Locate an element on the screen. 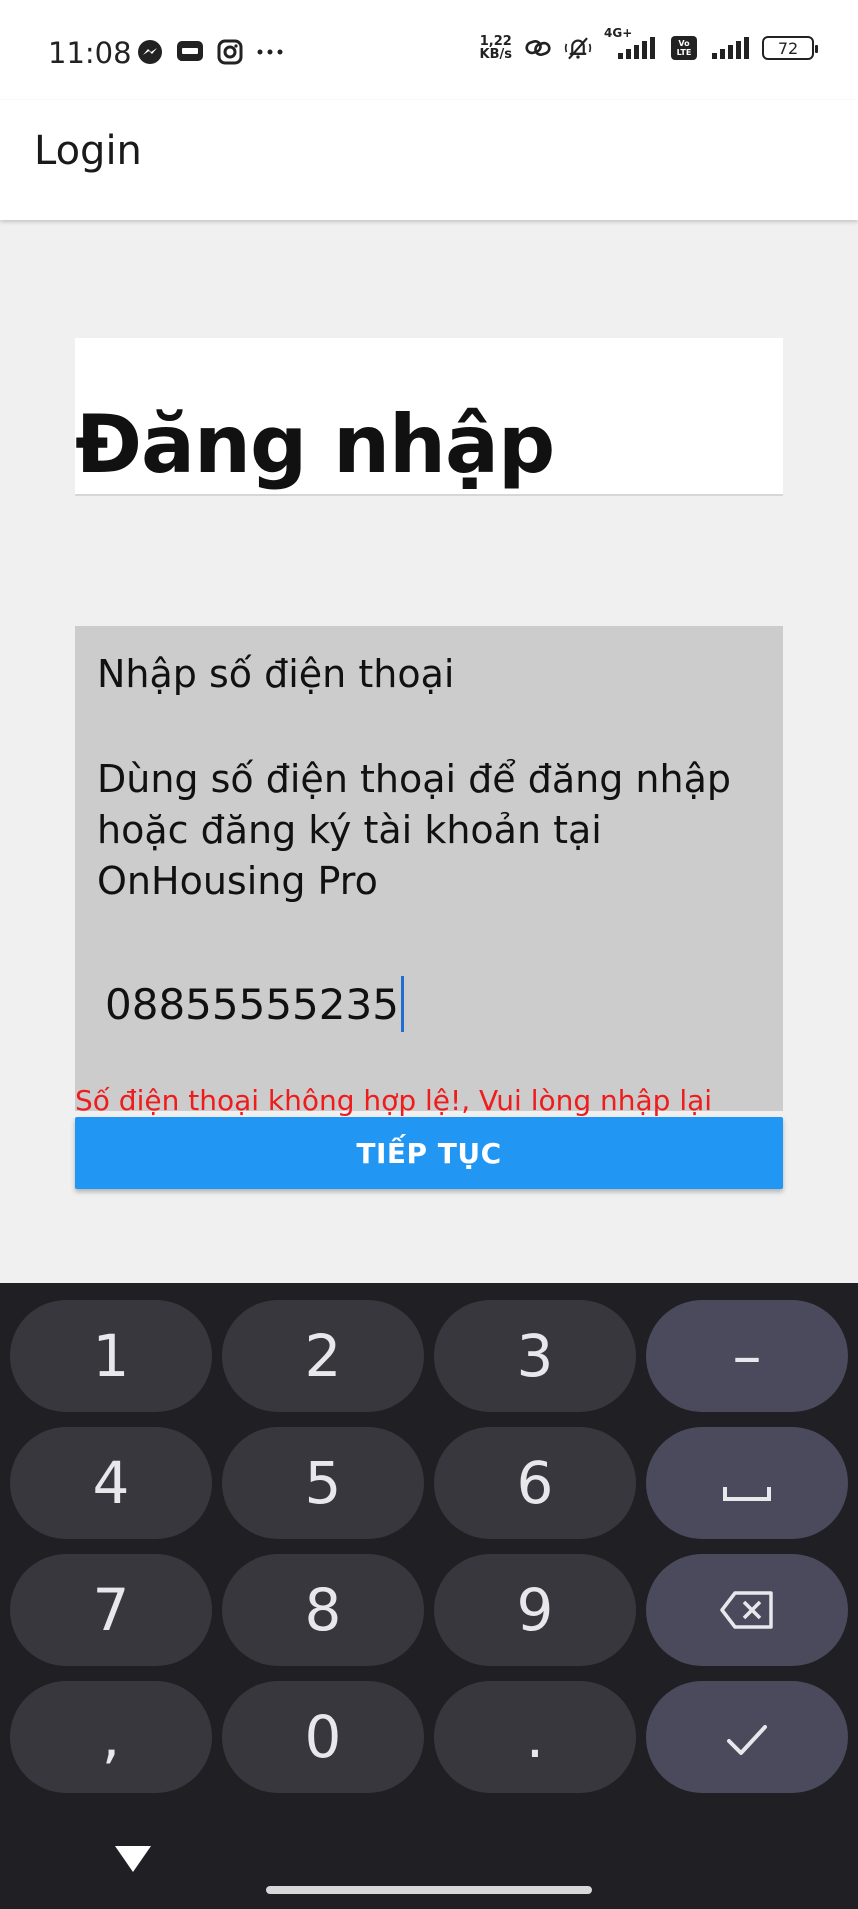  key-label: 9 is located at coordinates (535, 1610).